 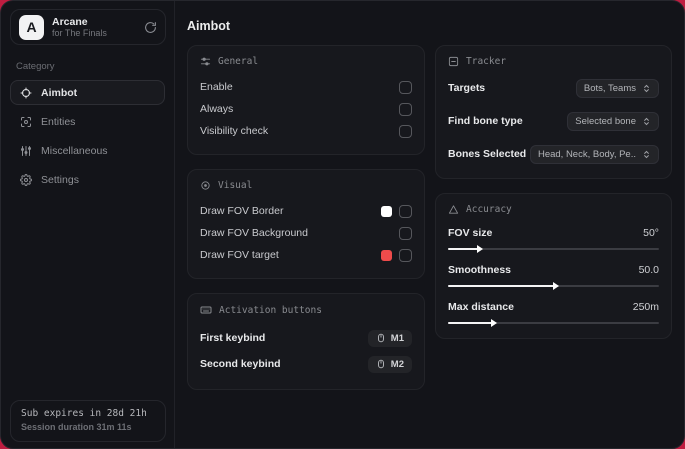 I want to click on fov-size-slider, so click(x=553, y=249).